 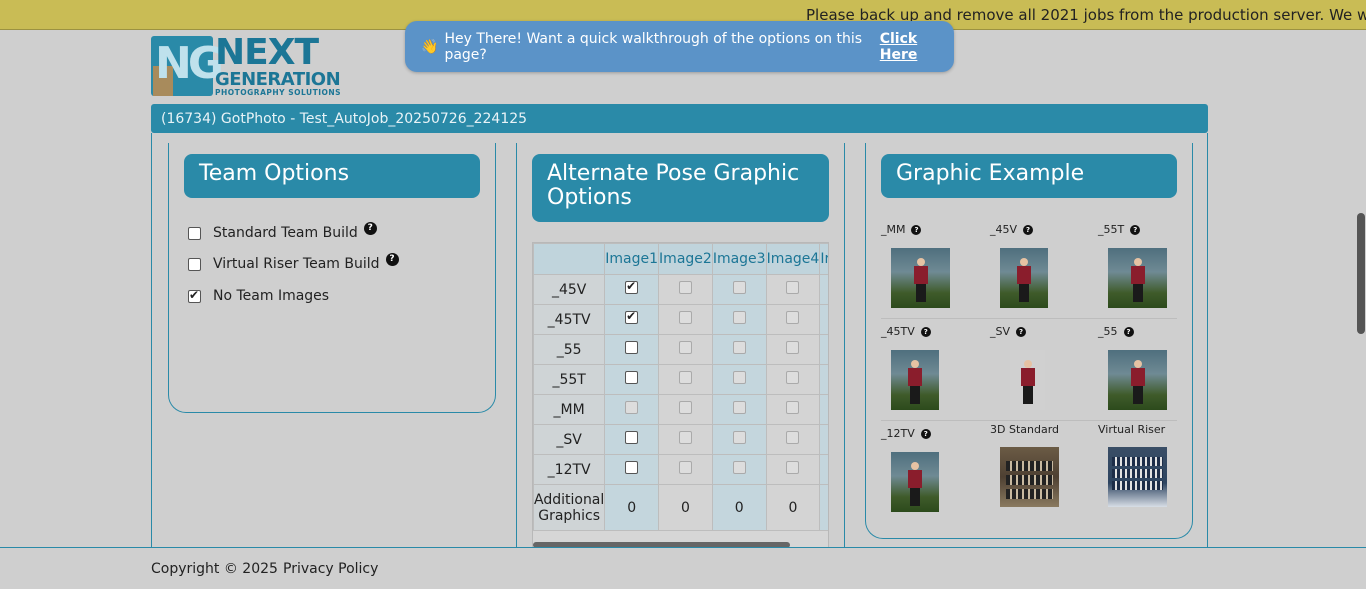 I want to click on pose-row: _SV, so click(x=680, y=439).